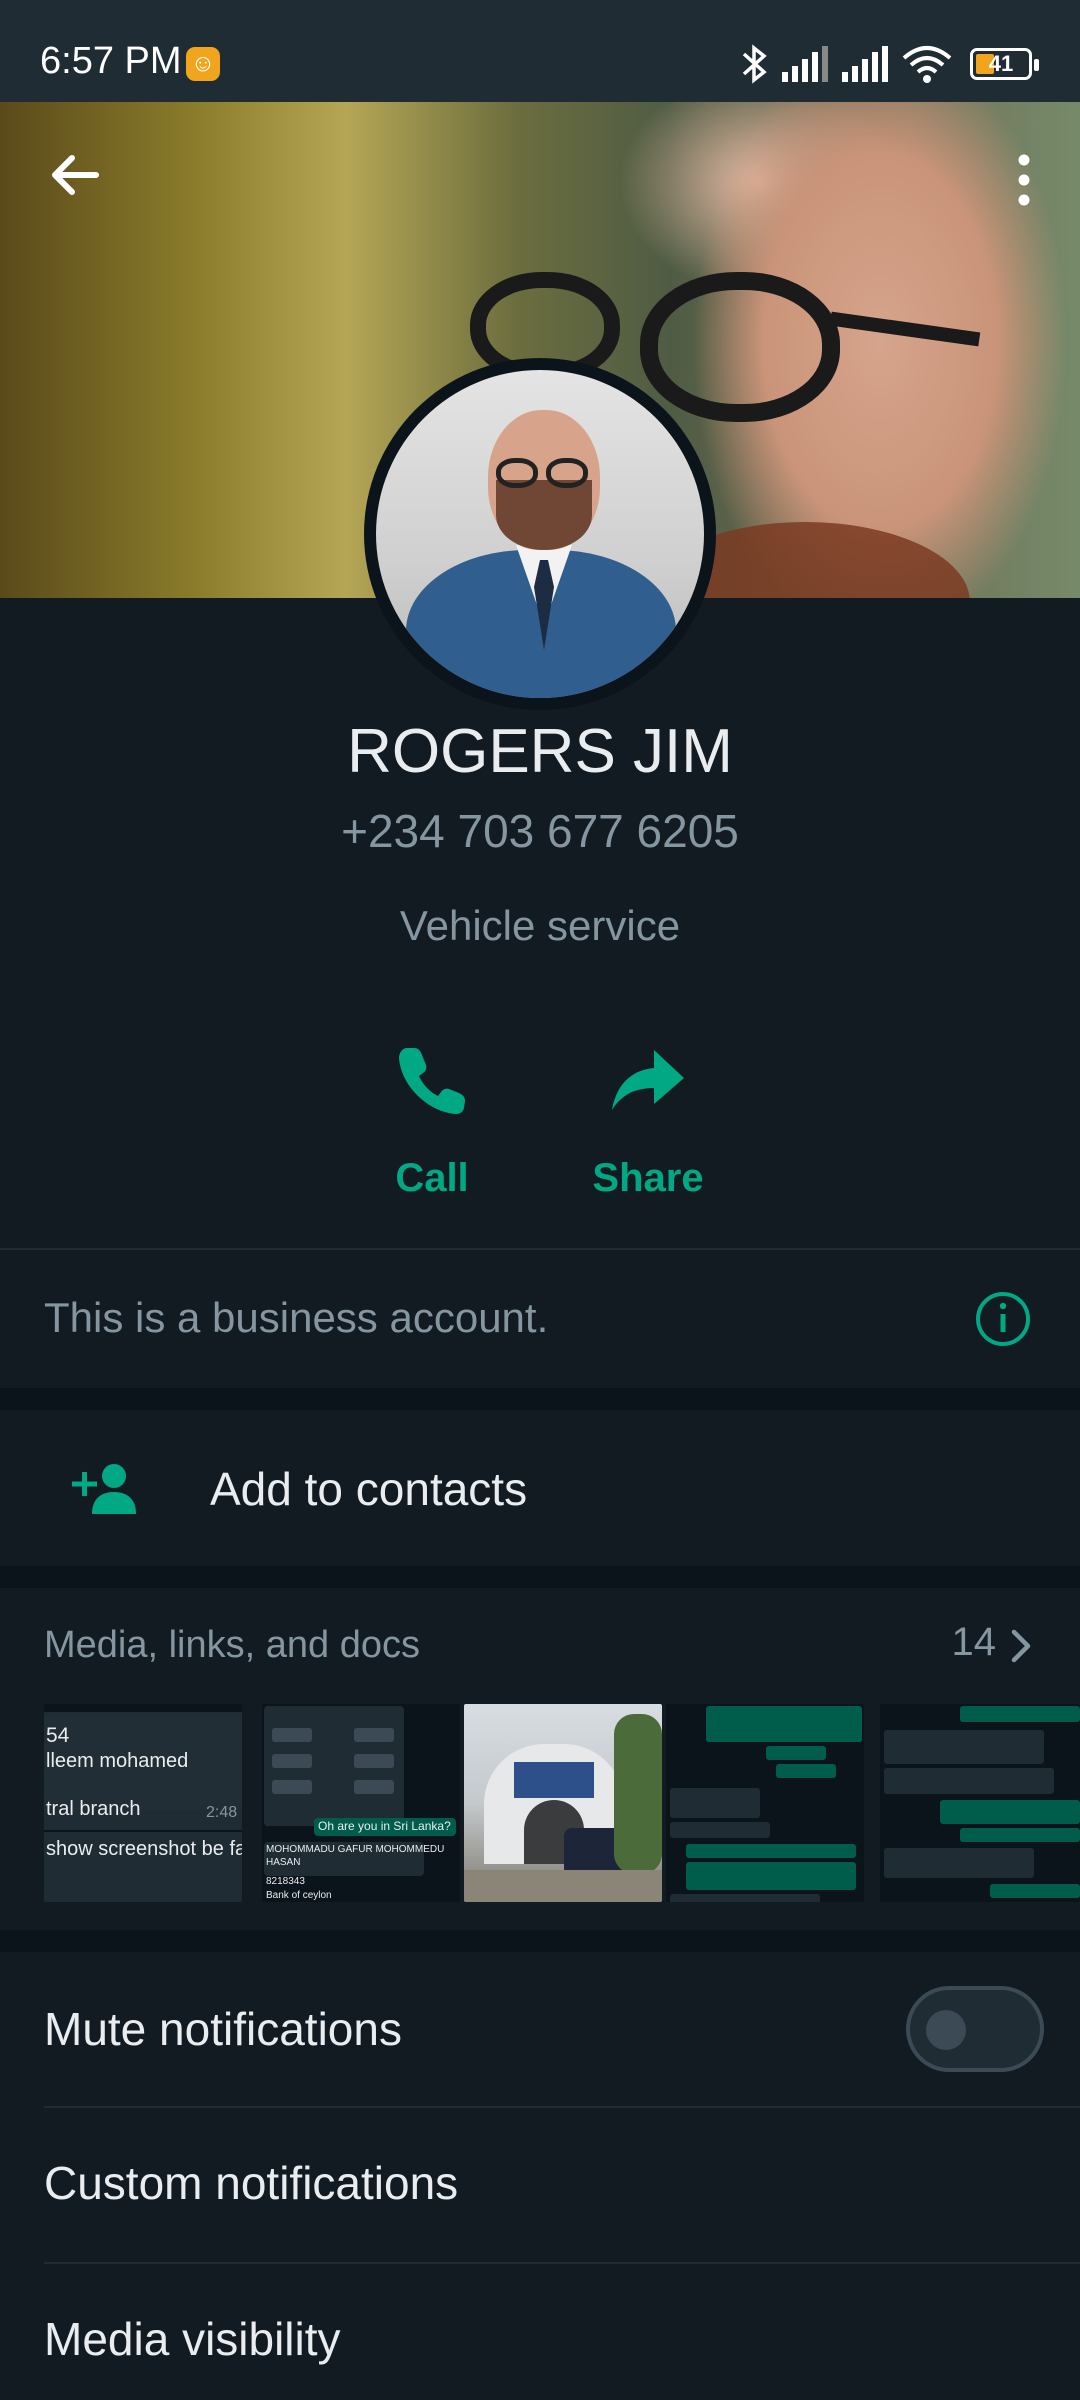  Describe the element at coordinates (1021, 1646) in the screenshot. I see `chevron-right-icon` at that location.